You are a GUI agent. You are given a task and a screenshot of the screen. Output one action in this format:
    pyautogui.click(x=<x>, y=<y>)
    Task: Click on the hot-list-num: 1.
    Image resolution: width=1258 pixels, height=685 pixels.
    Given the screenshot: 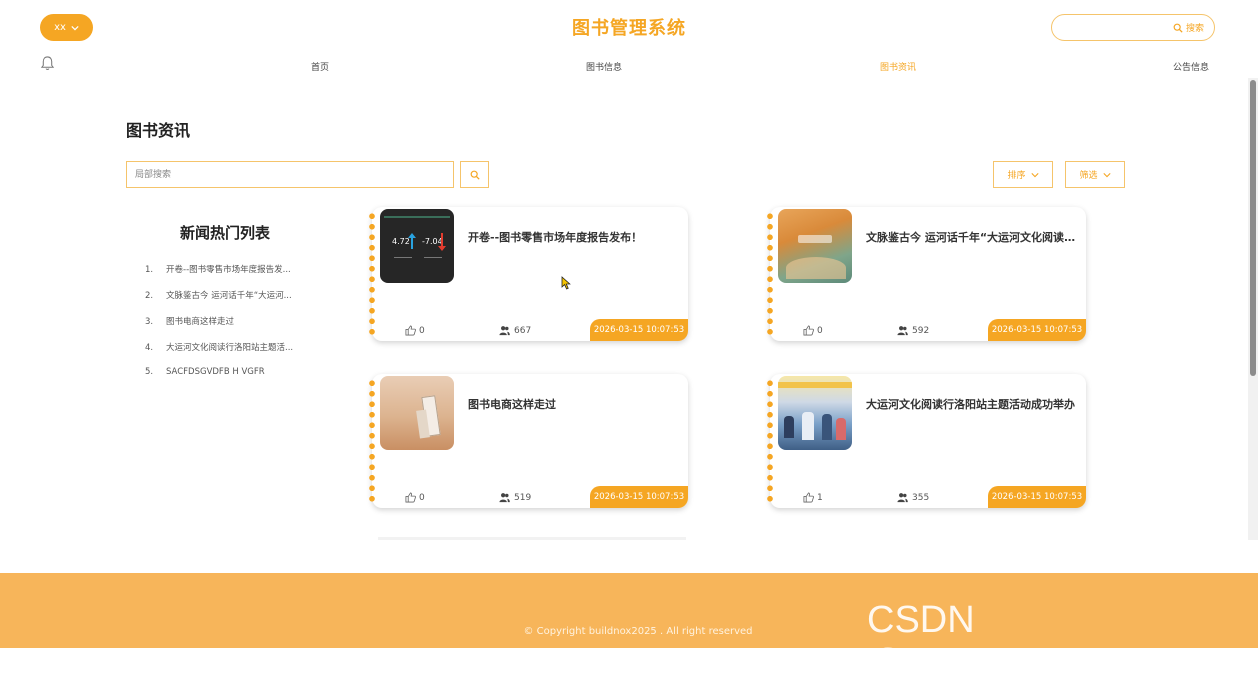 What is the action you would take?
    pyautogui.click(x=149, y=270)
    